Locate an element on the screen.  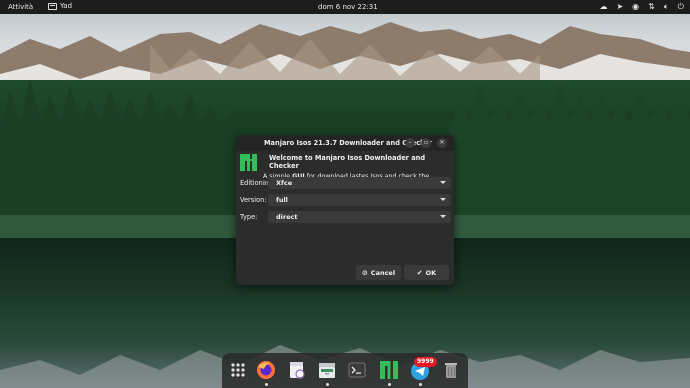
edition-value: Xfce is located at coordinates (284, 183).